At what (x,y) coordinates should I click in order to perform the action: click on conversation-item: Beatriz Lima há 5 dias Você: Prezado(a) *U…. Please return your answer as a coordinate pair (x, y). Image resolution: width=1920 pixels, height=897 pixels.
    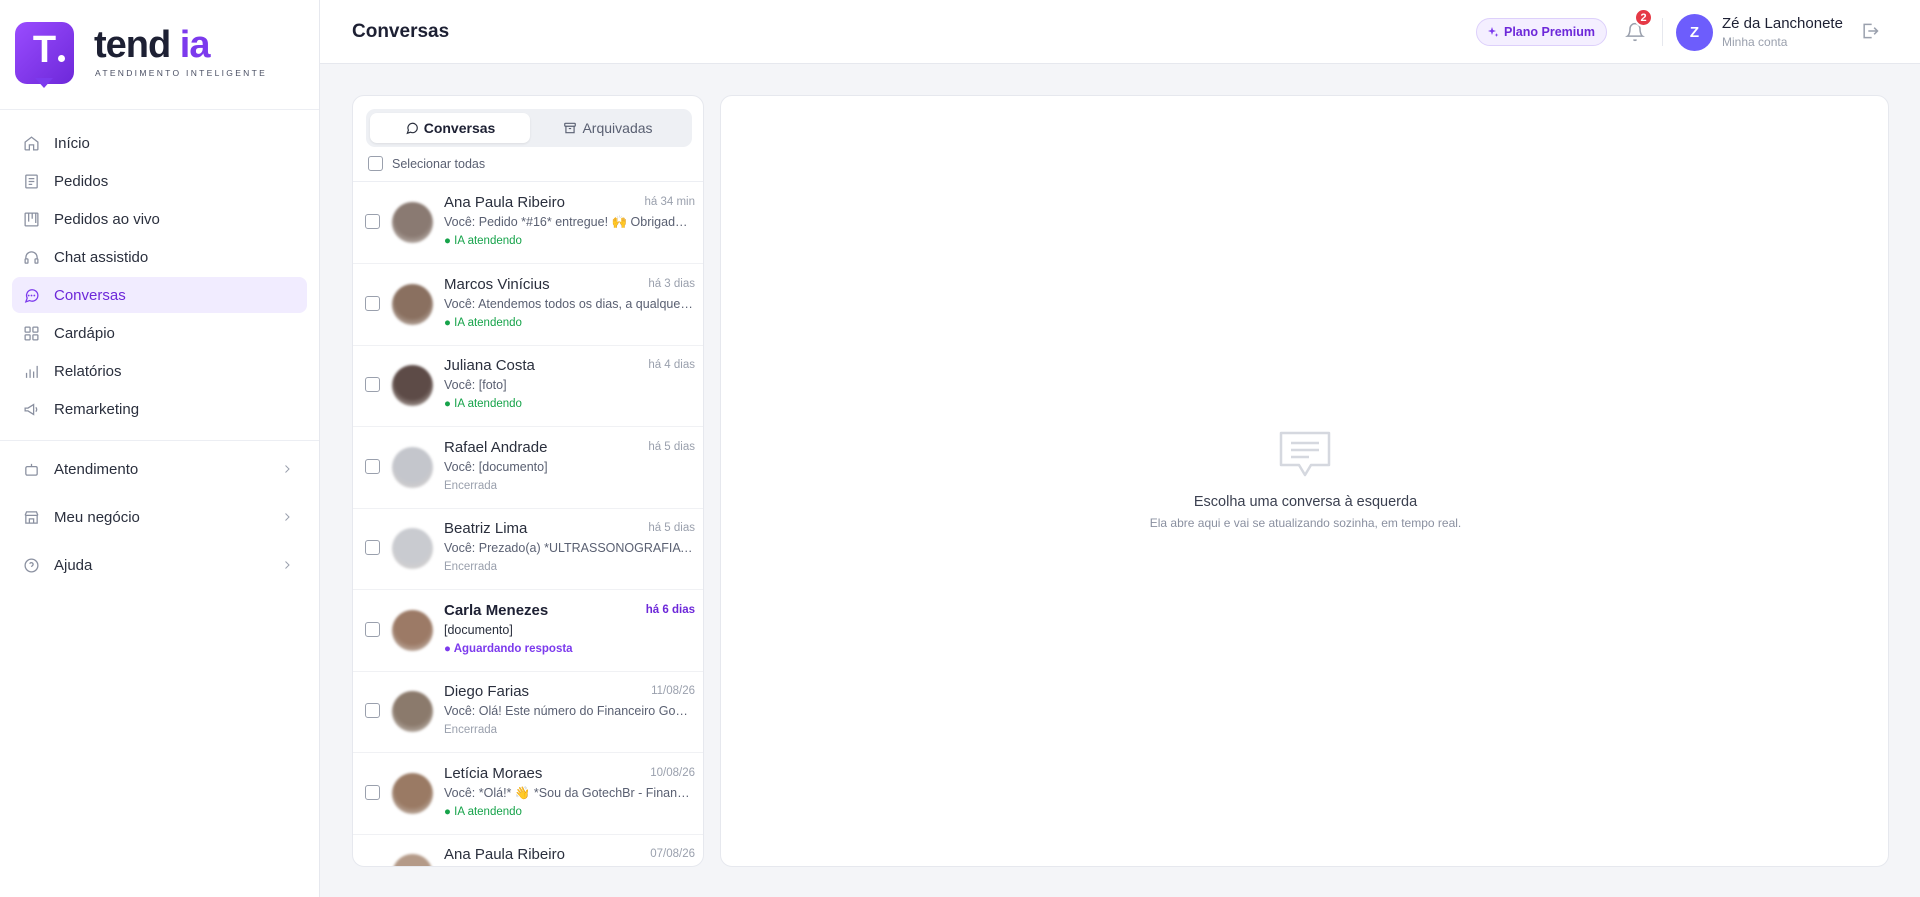
    Looking at the image, I should click on (528, 549).